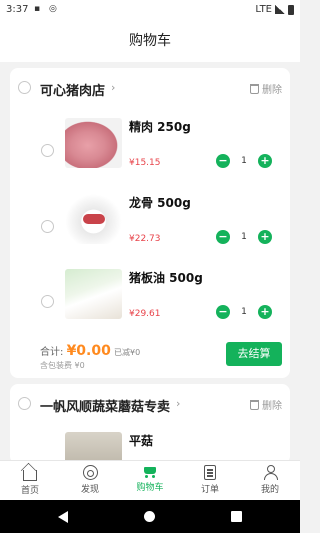 The width and height of the screenshot is (320, 533). I want to click on tab-label: 购物车, so click(150, 488).